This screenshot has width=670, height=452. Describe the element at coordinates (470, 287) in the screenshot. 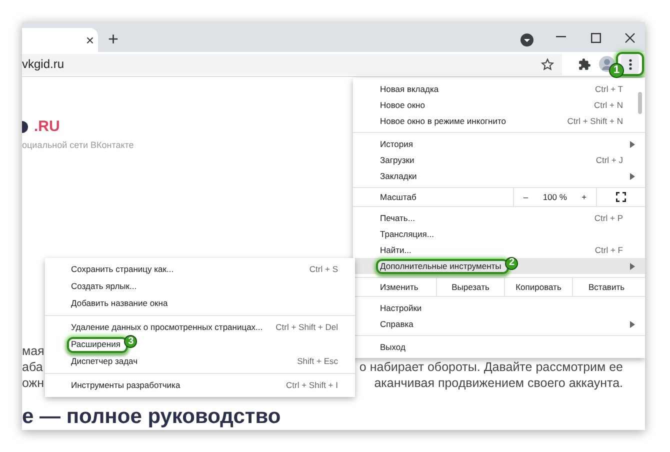

I see `edit-button: Вырезать` at that location.